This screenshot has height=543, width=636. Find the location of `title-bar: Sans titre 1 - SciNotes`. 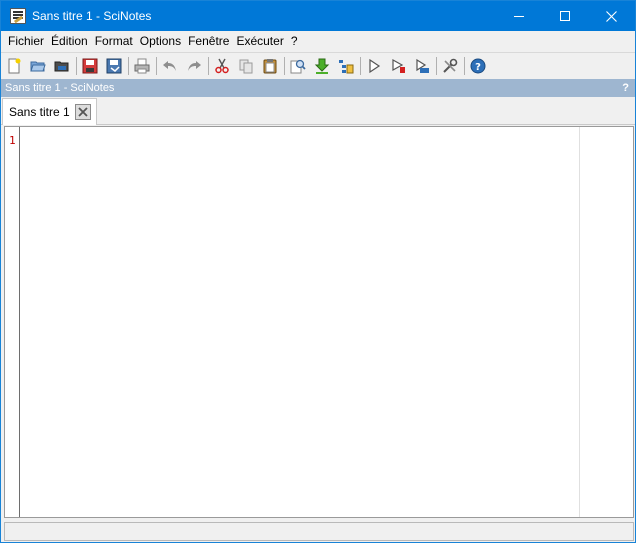

title-bar: Sans titre 1 - SciNotes is located at coordinates (318, 16).